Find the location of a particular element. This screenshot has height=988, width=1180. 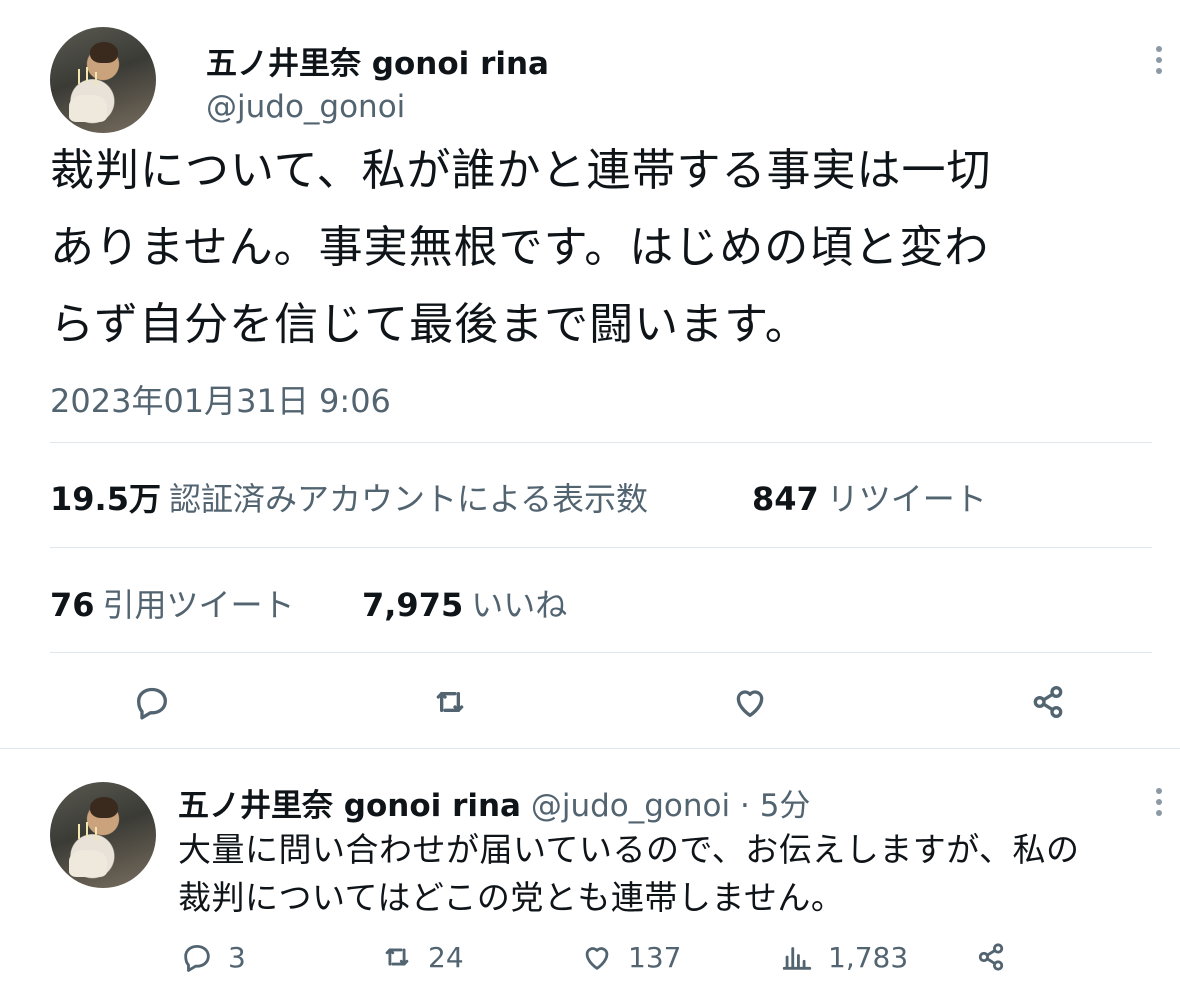

reply-reply-count: 3 is located at coordinates (237, 957).